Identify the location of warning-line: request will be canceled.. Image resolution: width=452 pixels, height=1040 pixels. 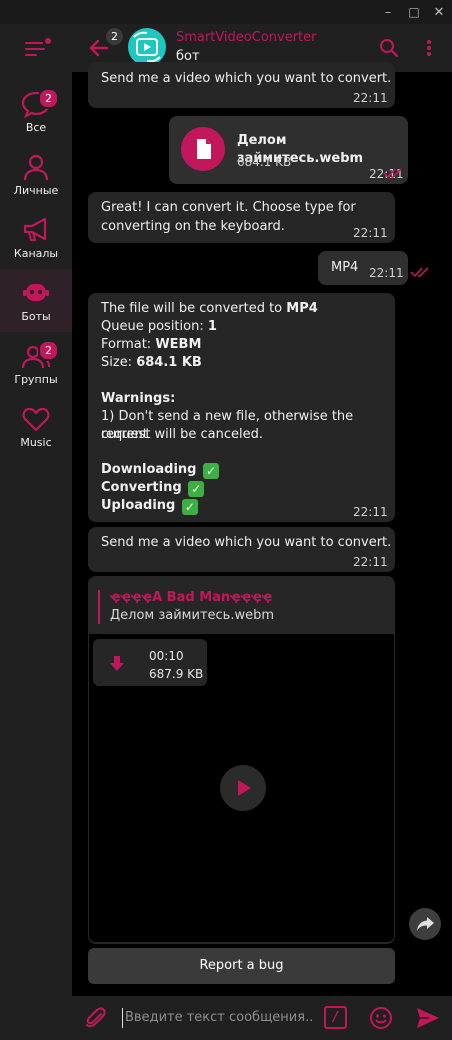
(182, 434).